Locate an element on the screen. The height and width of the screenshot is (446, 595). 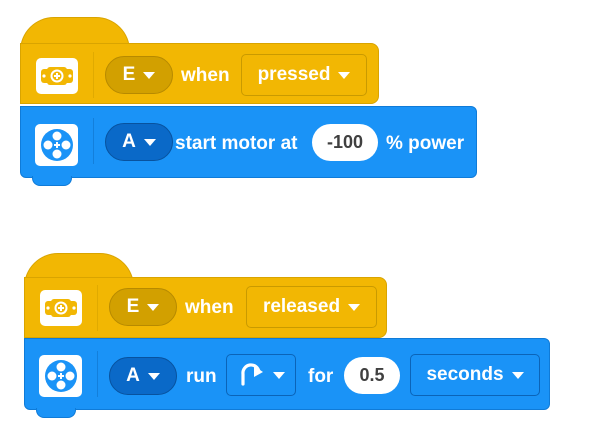
power-suffix-label: % power is located at coordinates (425, 143).